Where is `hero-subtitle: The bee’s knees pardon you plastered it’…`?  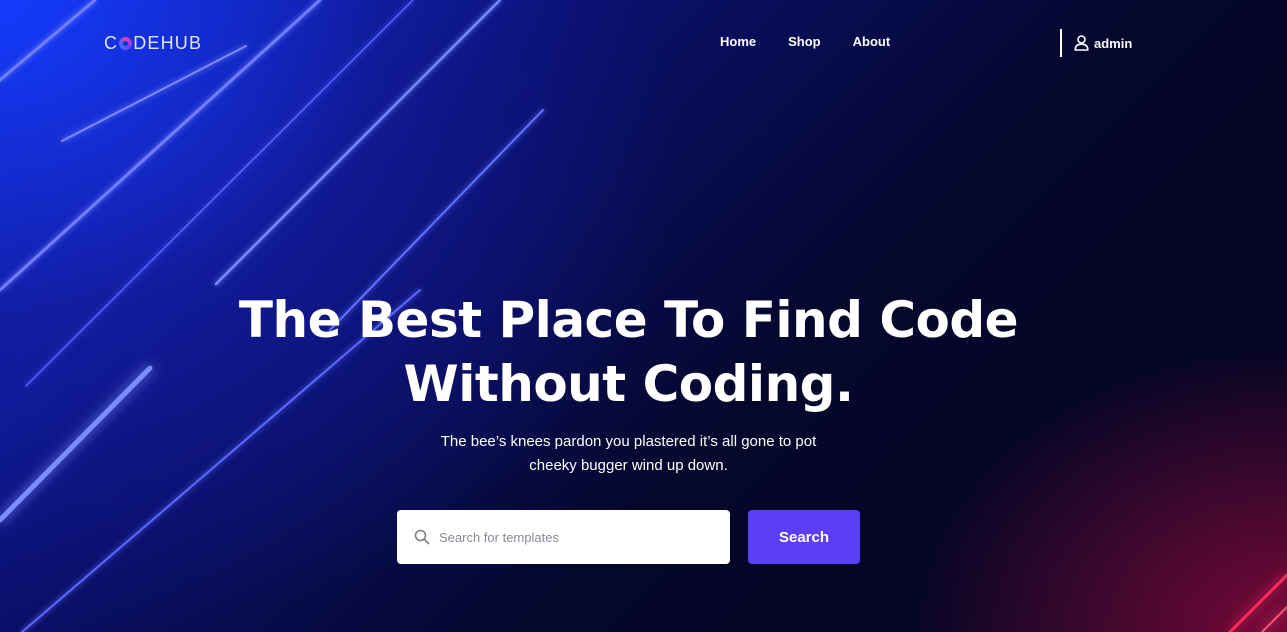 hero-subtitle: The bee’s knees pardon you plastered it’… is located at coordinates (628, 454).